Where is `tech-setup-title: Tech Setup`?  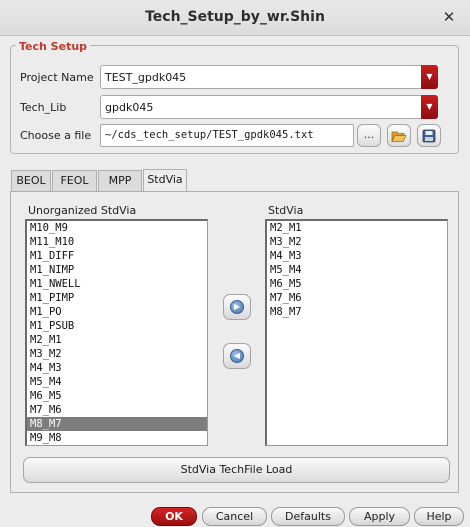 tech-setup-title: Tech Setup is located at coordinates (53, 46).